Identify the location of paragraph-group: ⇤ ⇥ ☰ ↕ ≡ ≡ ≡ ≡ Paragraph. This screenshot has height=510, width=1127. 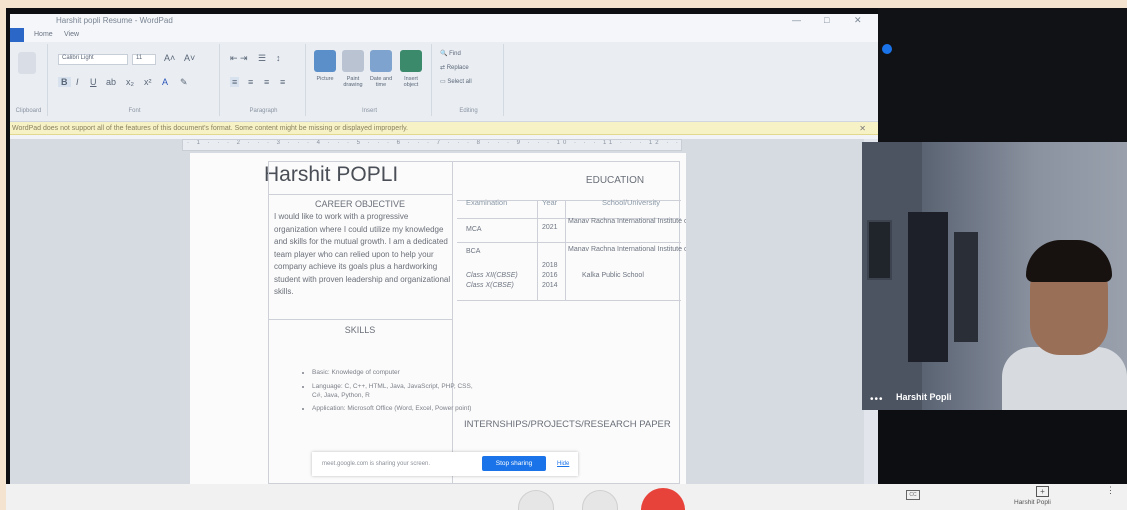
(264, 80).